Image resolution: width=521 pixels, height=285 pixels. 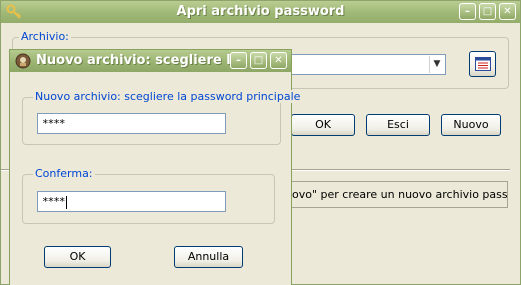 I want to click on exit-button: Esci, so click(x=398, y=125).